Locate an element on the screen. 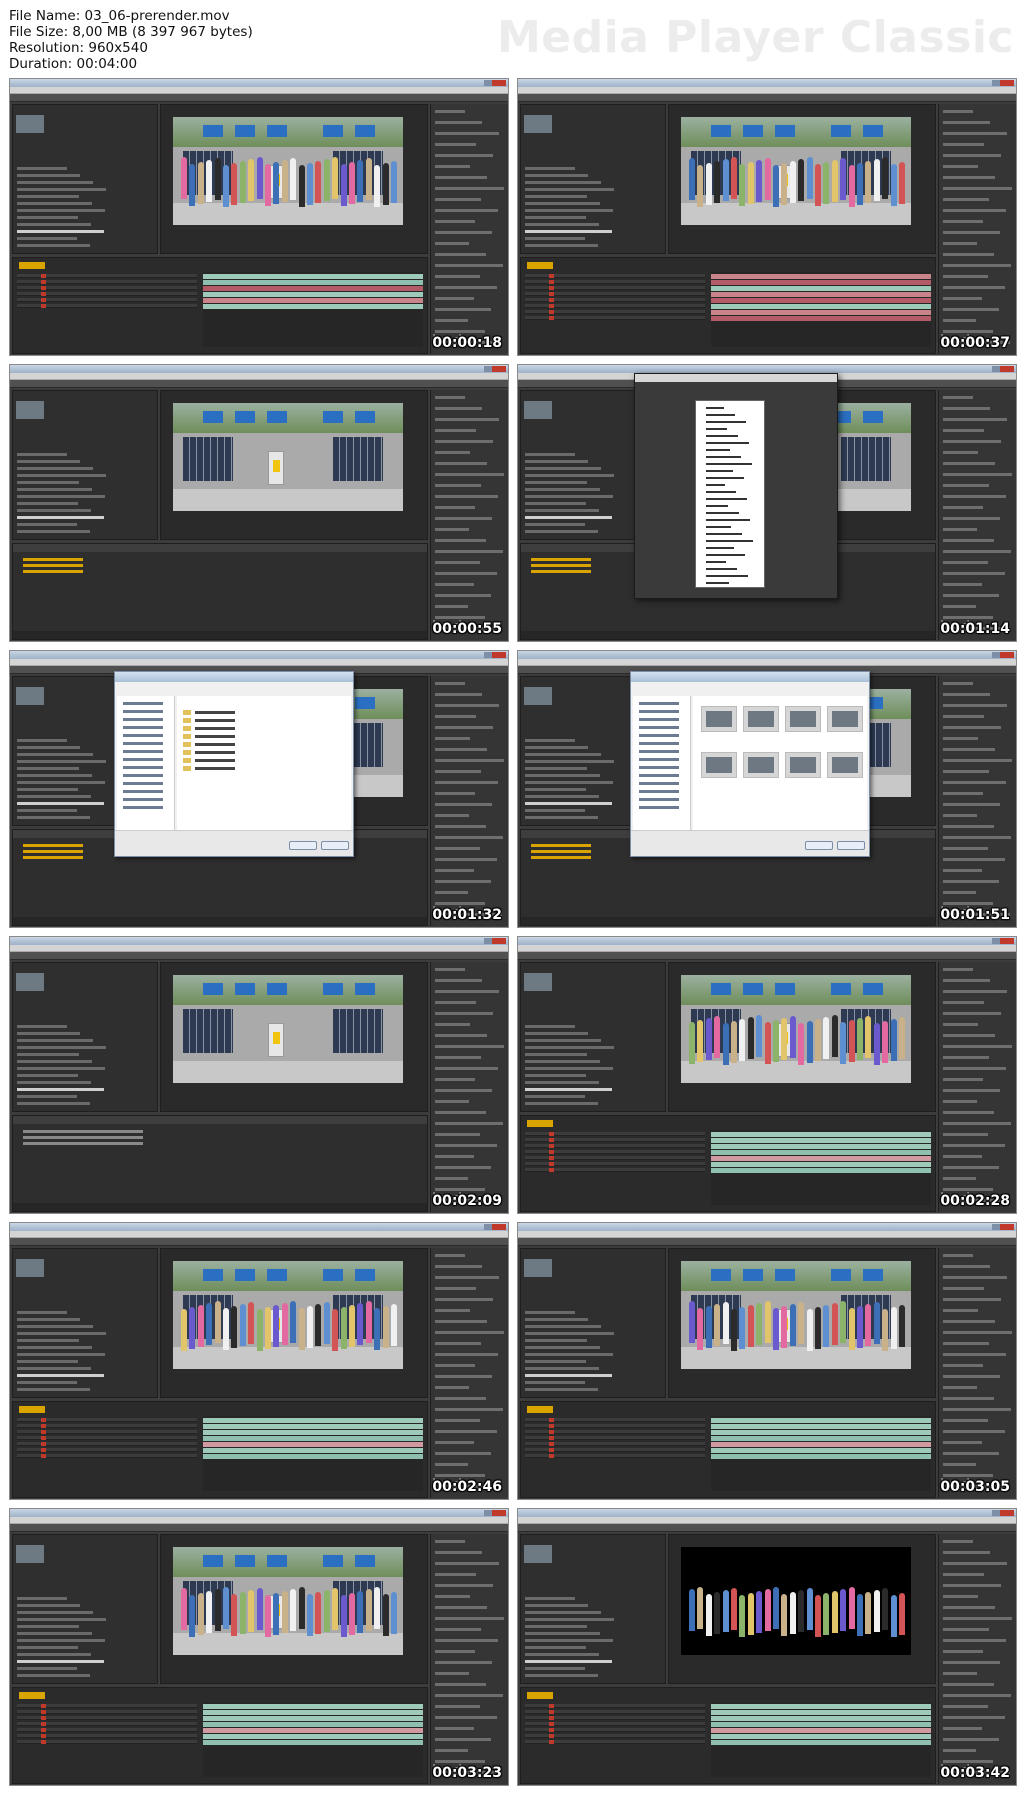 Image resolution: width=1024 pixels, height=1798 pixels. timeline-panel is located at coordinates (728, 1163).